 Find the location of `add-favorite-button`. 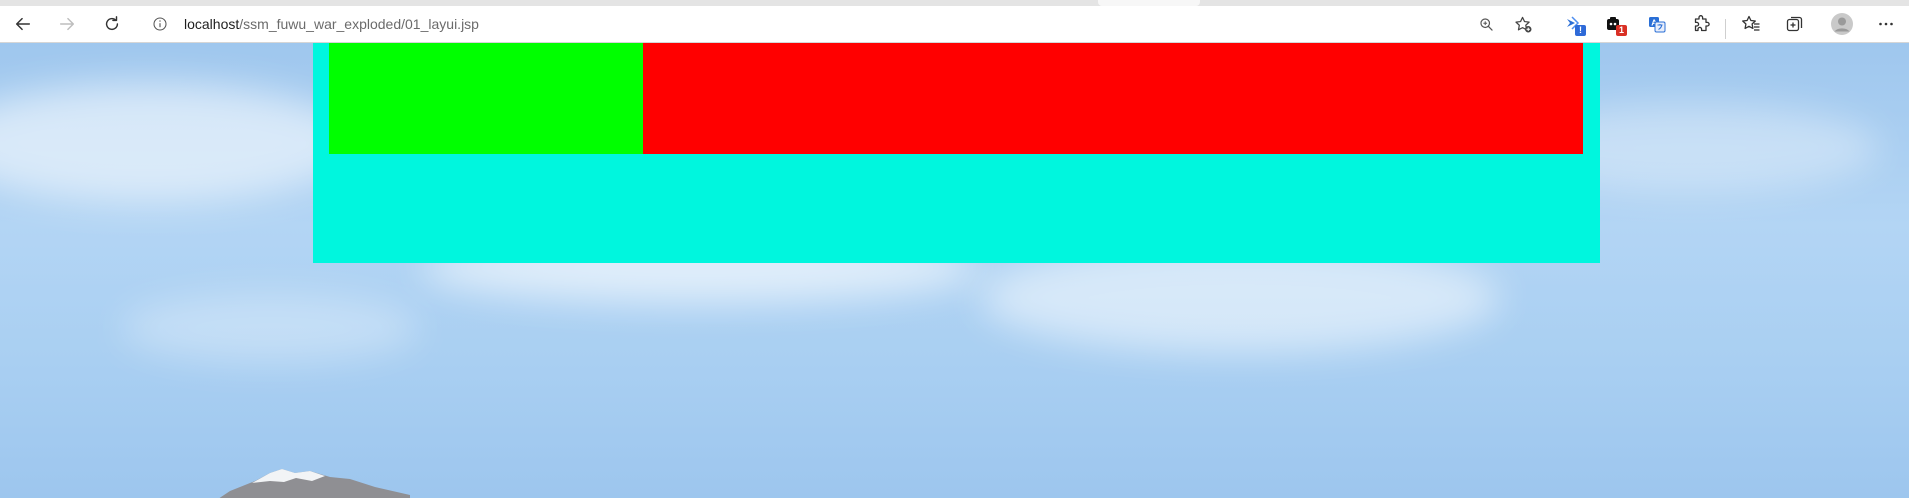

add-favorite-button is located at coordinates (1523, 24).